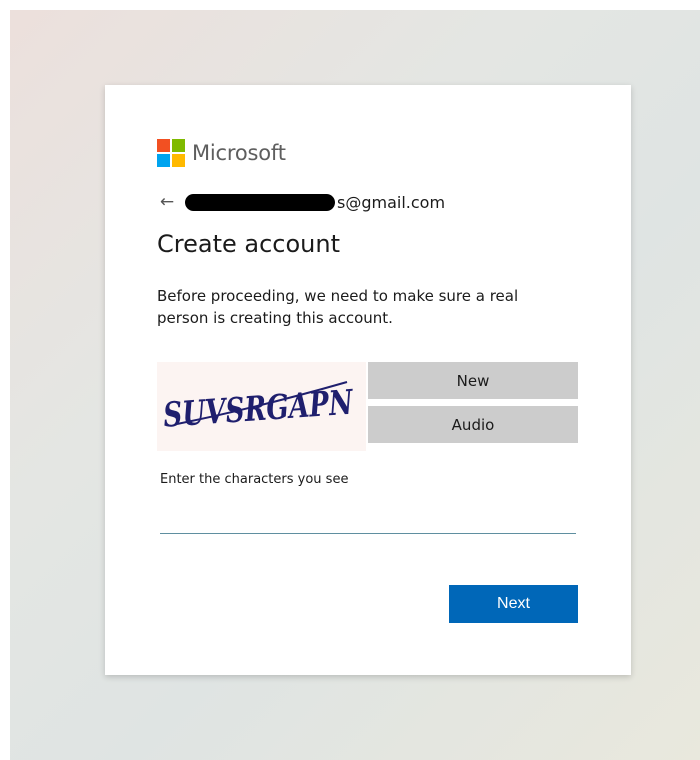  I want to click on identity-banner: ← s@gmail.com, so click(301, 202).